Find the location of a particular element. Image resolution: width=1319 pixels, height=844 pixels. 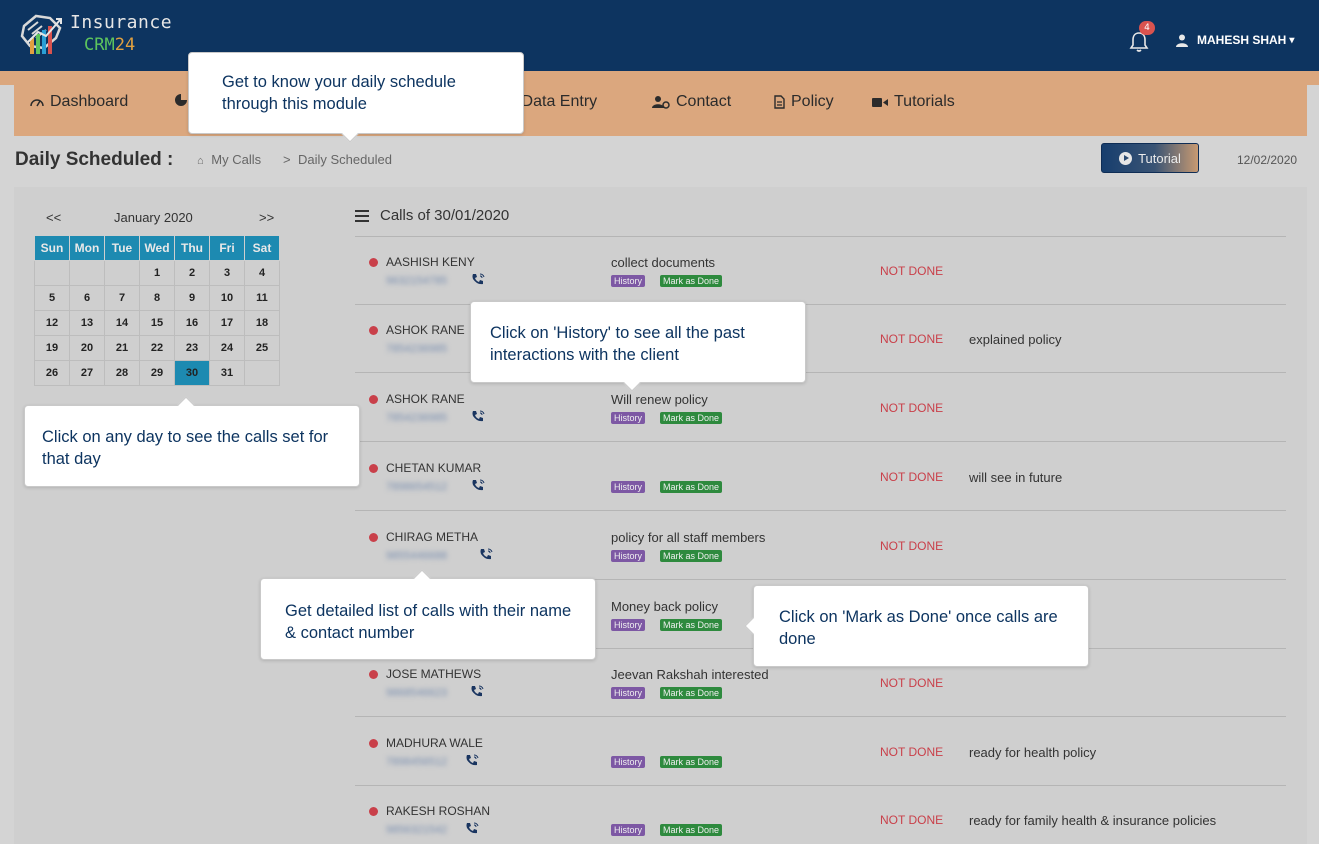

calendar-day: 19 is located at coordinates (52, 348).